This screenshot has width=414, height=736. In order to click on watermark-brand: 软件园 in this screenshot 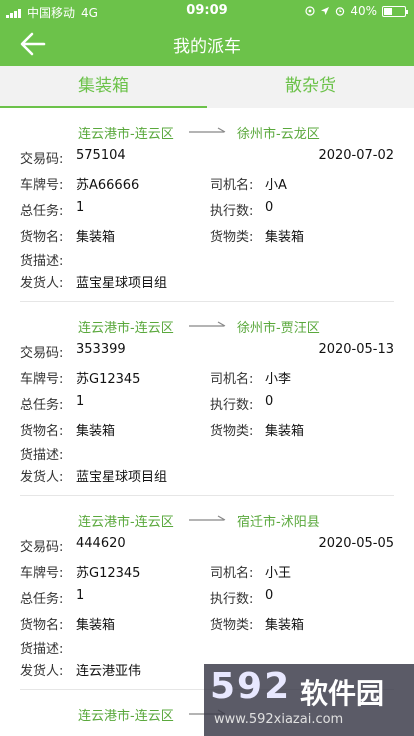, I will do `click(342, 693)`.